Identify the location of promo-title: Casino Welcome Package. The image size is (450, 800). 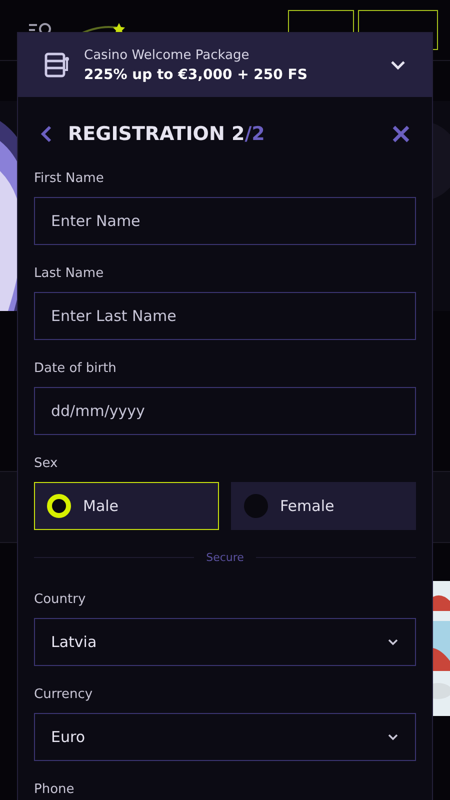
(167, 55).